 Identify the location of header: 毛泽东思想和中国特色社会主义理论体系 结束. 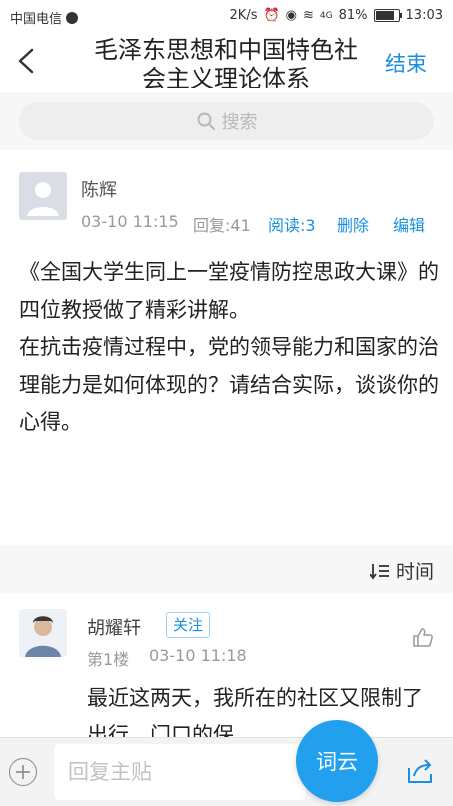
(226, 61).